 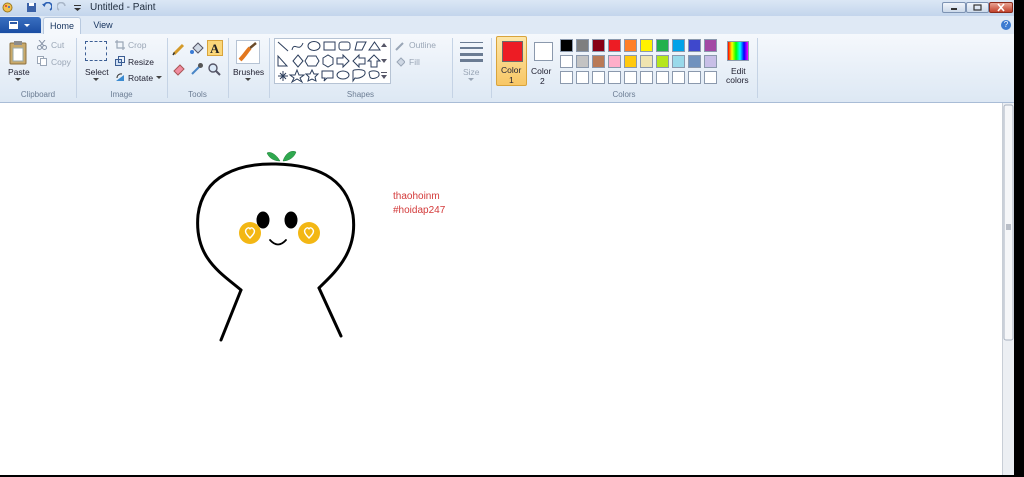 What do you see at coordinates (471, 51) in the screenshot?
I see `size-icon` at bounding box center [471, 51].